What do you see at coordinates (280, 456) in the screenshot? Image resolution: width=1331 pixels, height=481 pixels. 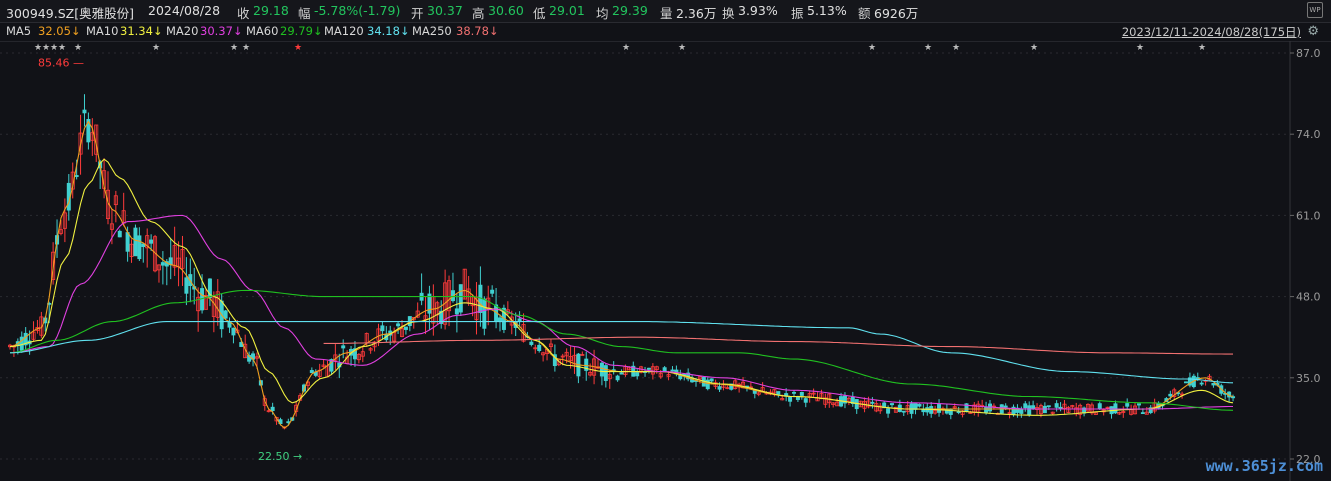 I see `min-price-label: 22.50 →` at bounding box center [280, 456].